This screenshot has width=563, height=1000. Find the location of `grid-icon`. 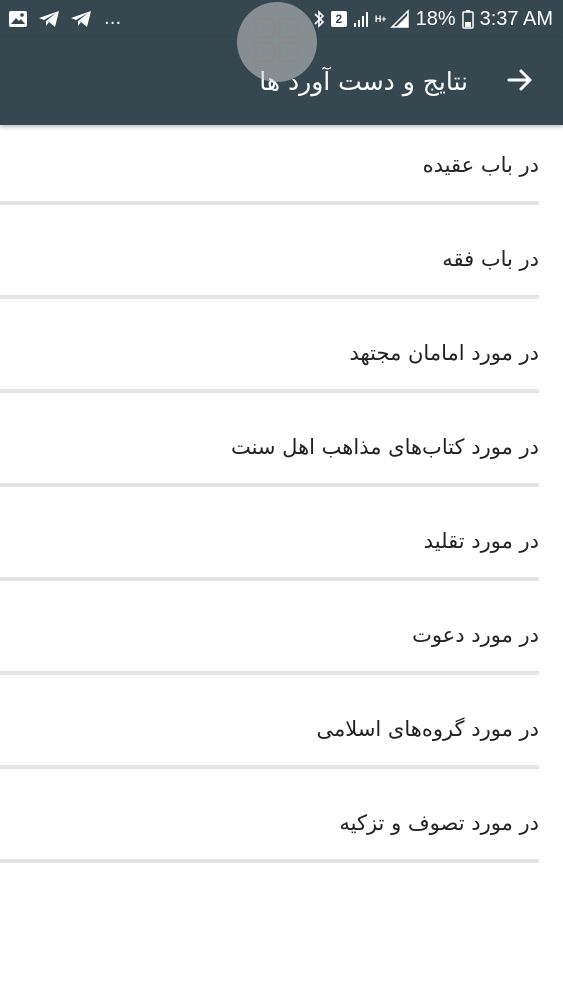

grid-icon is located at coordinates (277, 42).